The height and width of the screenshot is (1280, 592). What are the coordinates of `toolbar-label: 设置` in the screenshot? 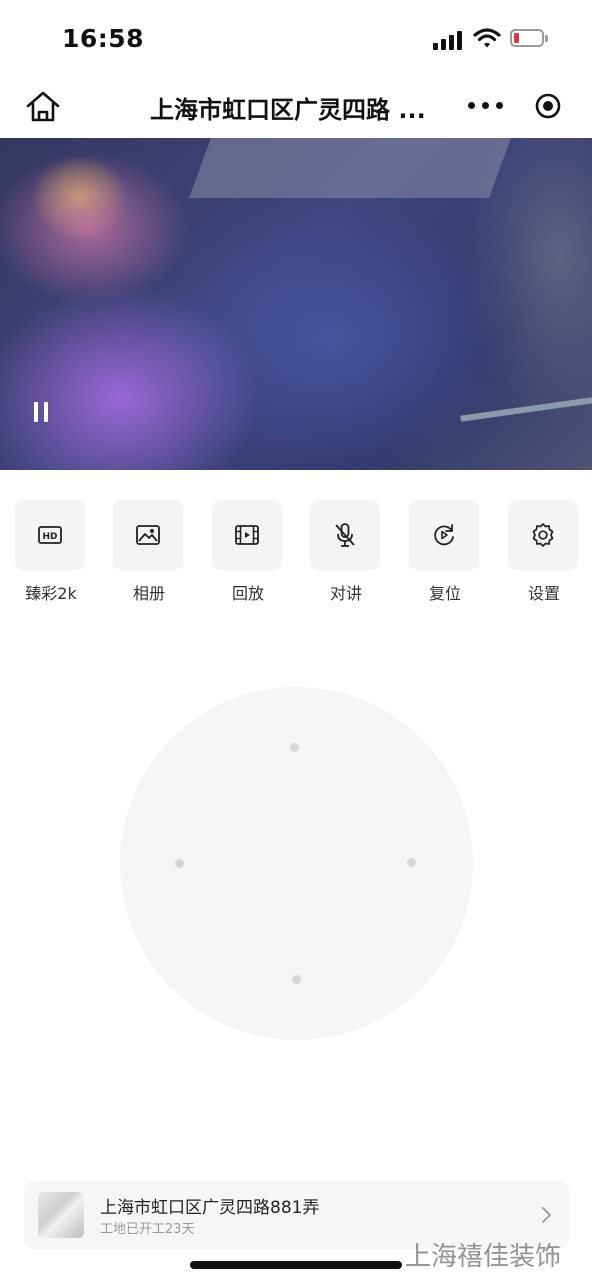 It's located at (543, 593).